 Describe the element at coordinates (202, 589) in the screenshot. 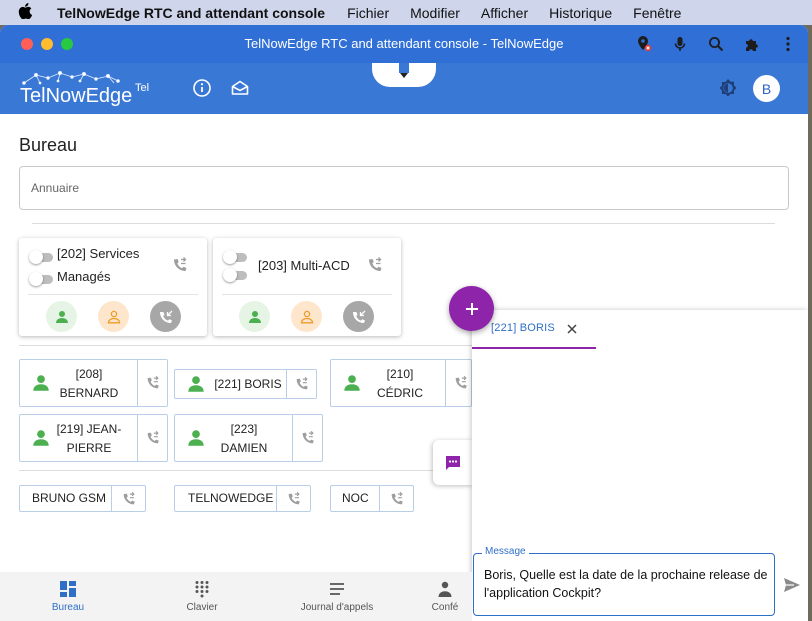

I see `dialpad-icon` at that location.